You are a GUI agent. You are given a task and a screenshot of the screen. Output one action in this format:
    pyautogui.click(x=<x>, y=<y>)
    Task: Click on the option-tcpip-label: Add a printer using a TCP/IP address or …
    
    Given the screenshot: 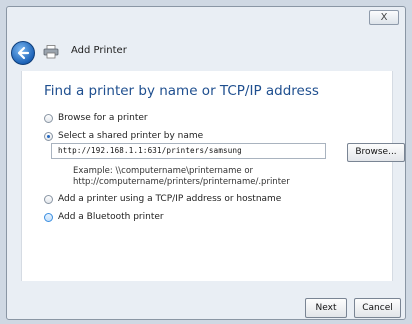 What is the action you would take?
    pyautogui.click(x=170, y=199)
    